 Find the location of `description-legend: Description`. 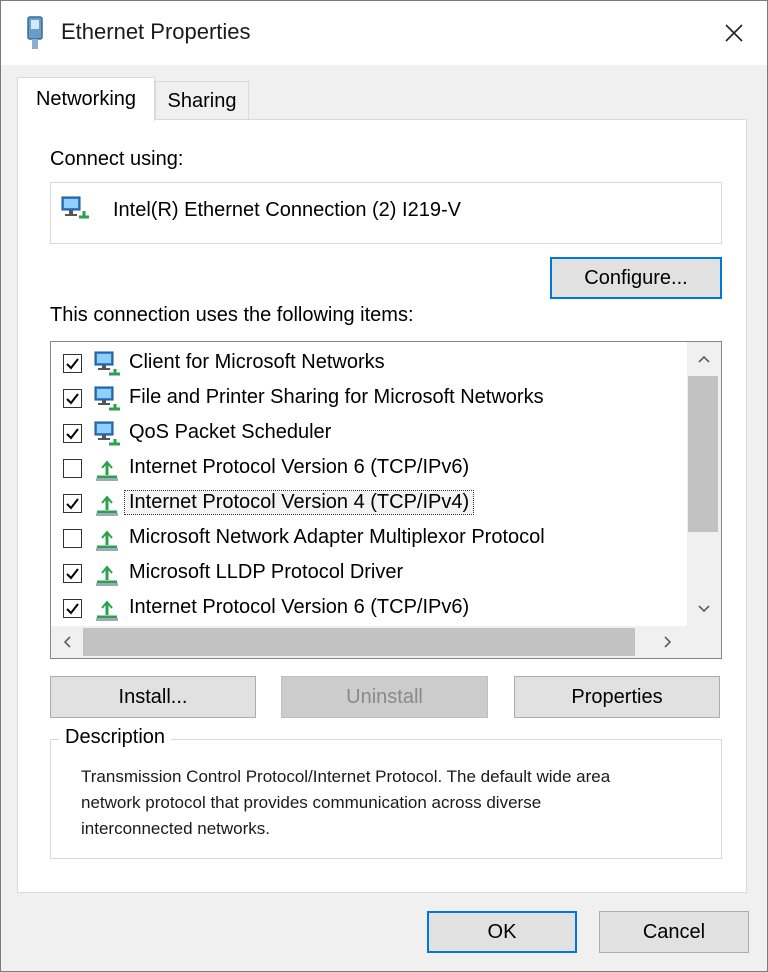

description-legend: Description is located at coordinates (115, 737).